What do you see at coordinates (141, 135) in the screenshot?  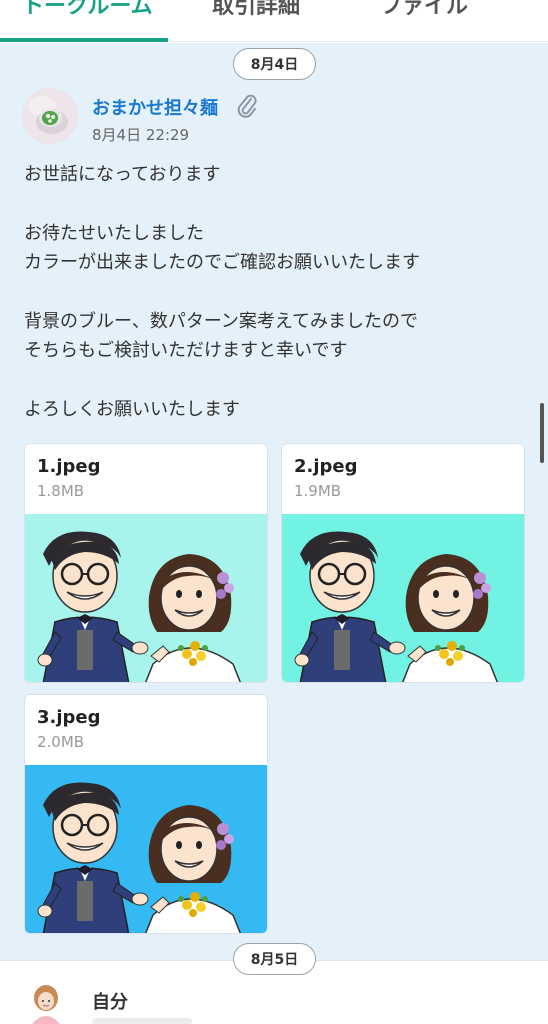 I see `message-timestamp: 8月4日 22:29` at bounding box center [141, 135].